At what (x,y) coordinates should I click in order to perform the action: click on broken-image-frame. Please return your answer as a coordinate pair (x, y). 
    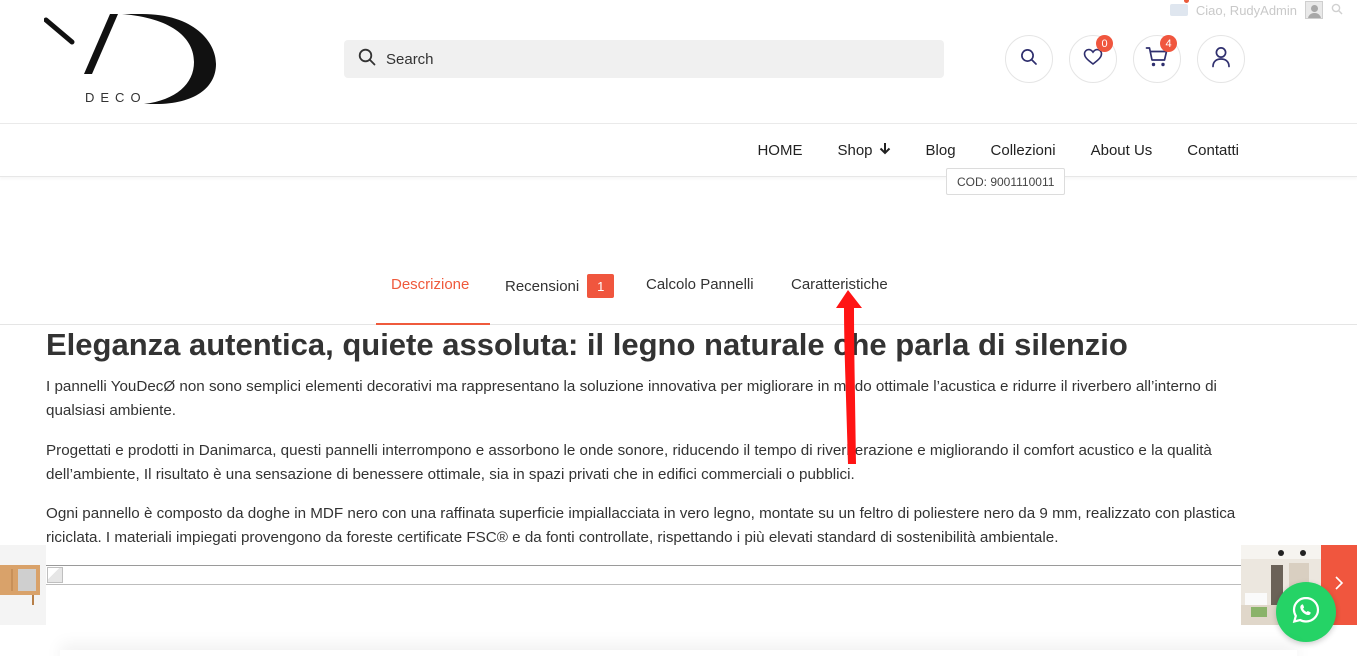
    Looking at the image, I should click on (644, 575).